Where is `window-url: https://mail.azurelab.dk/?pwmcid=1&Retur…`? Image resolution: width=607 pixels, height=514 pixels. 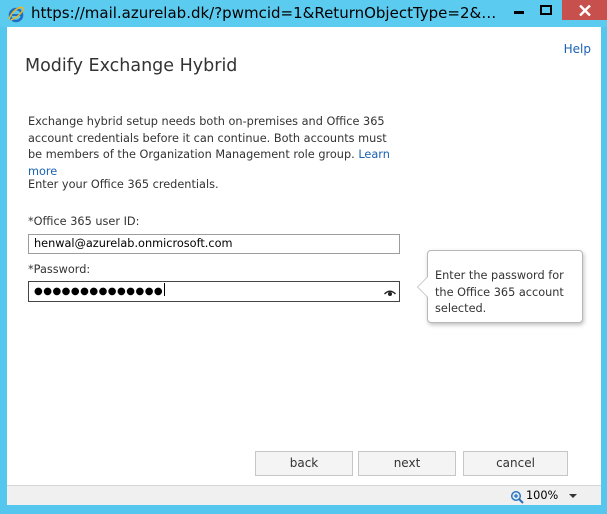 window-url: https://mail.azurelab.dk/?pwmcid=1&Retur… is located at coordinates (266, 13).